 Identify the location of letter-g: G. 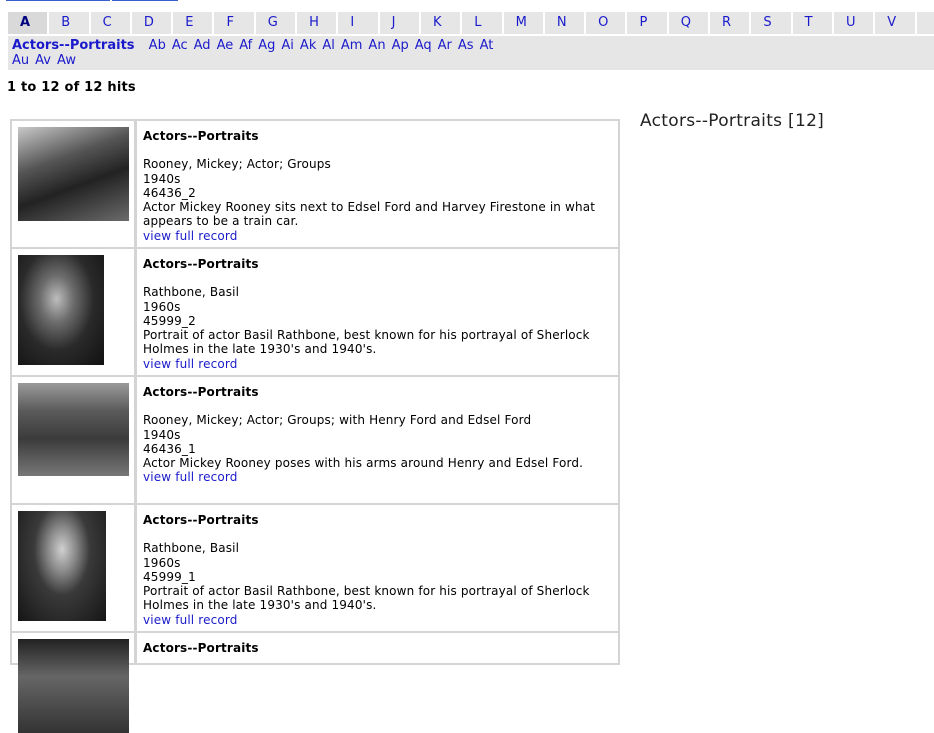
(277, 23).